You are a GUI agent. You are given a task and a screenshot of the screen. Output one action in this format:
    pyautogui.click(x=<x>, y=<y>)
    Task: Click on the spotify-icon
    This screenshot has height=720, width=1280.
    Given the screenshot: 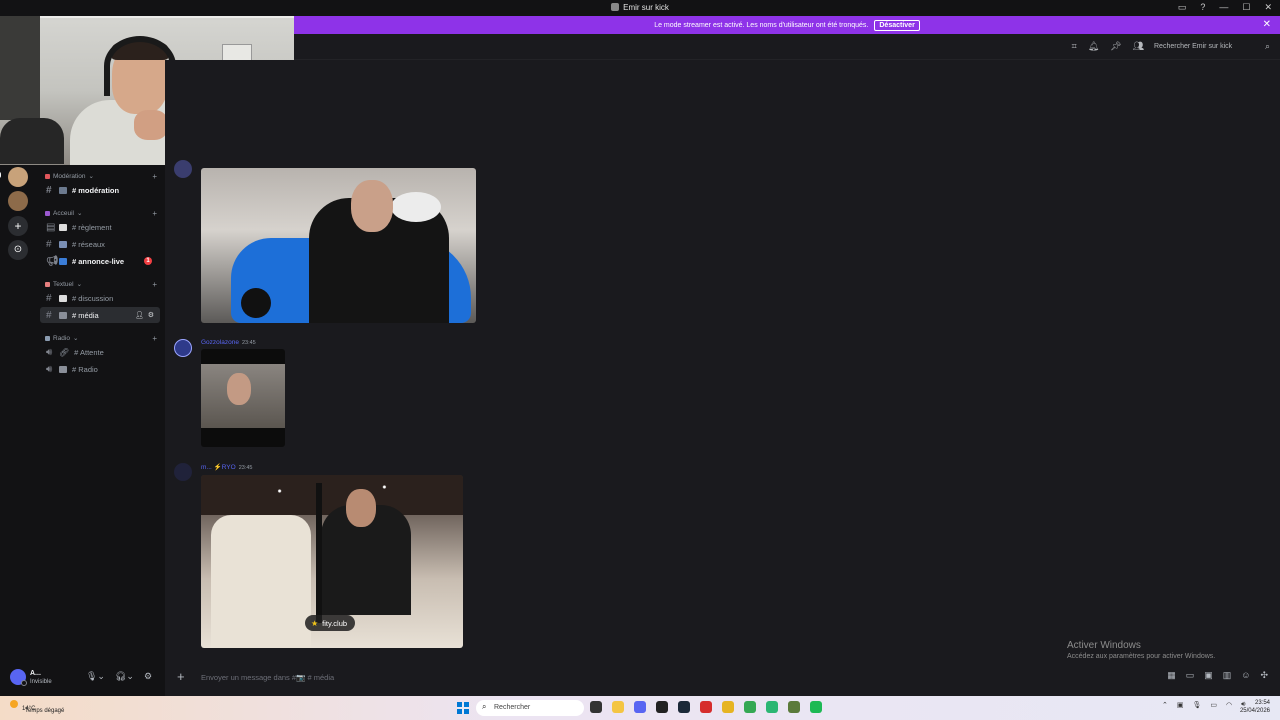 What is the action you would take?
    pyautogui.click(x=816, y=707)
    